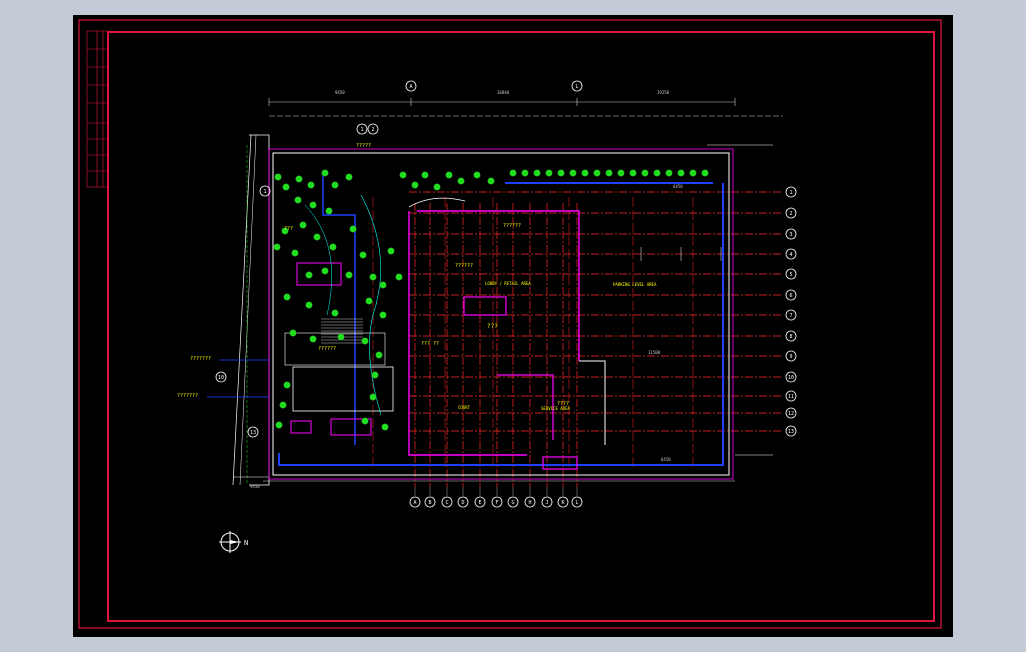  Describe the element at coordinates (563, 404) in the screenshot. I see `note-label-8: ????` at that location.